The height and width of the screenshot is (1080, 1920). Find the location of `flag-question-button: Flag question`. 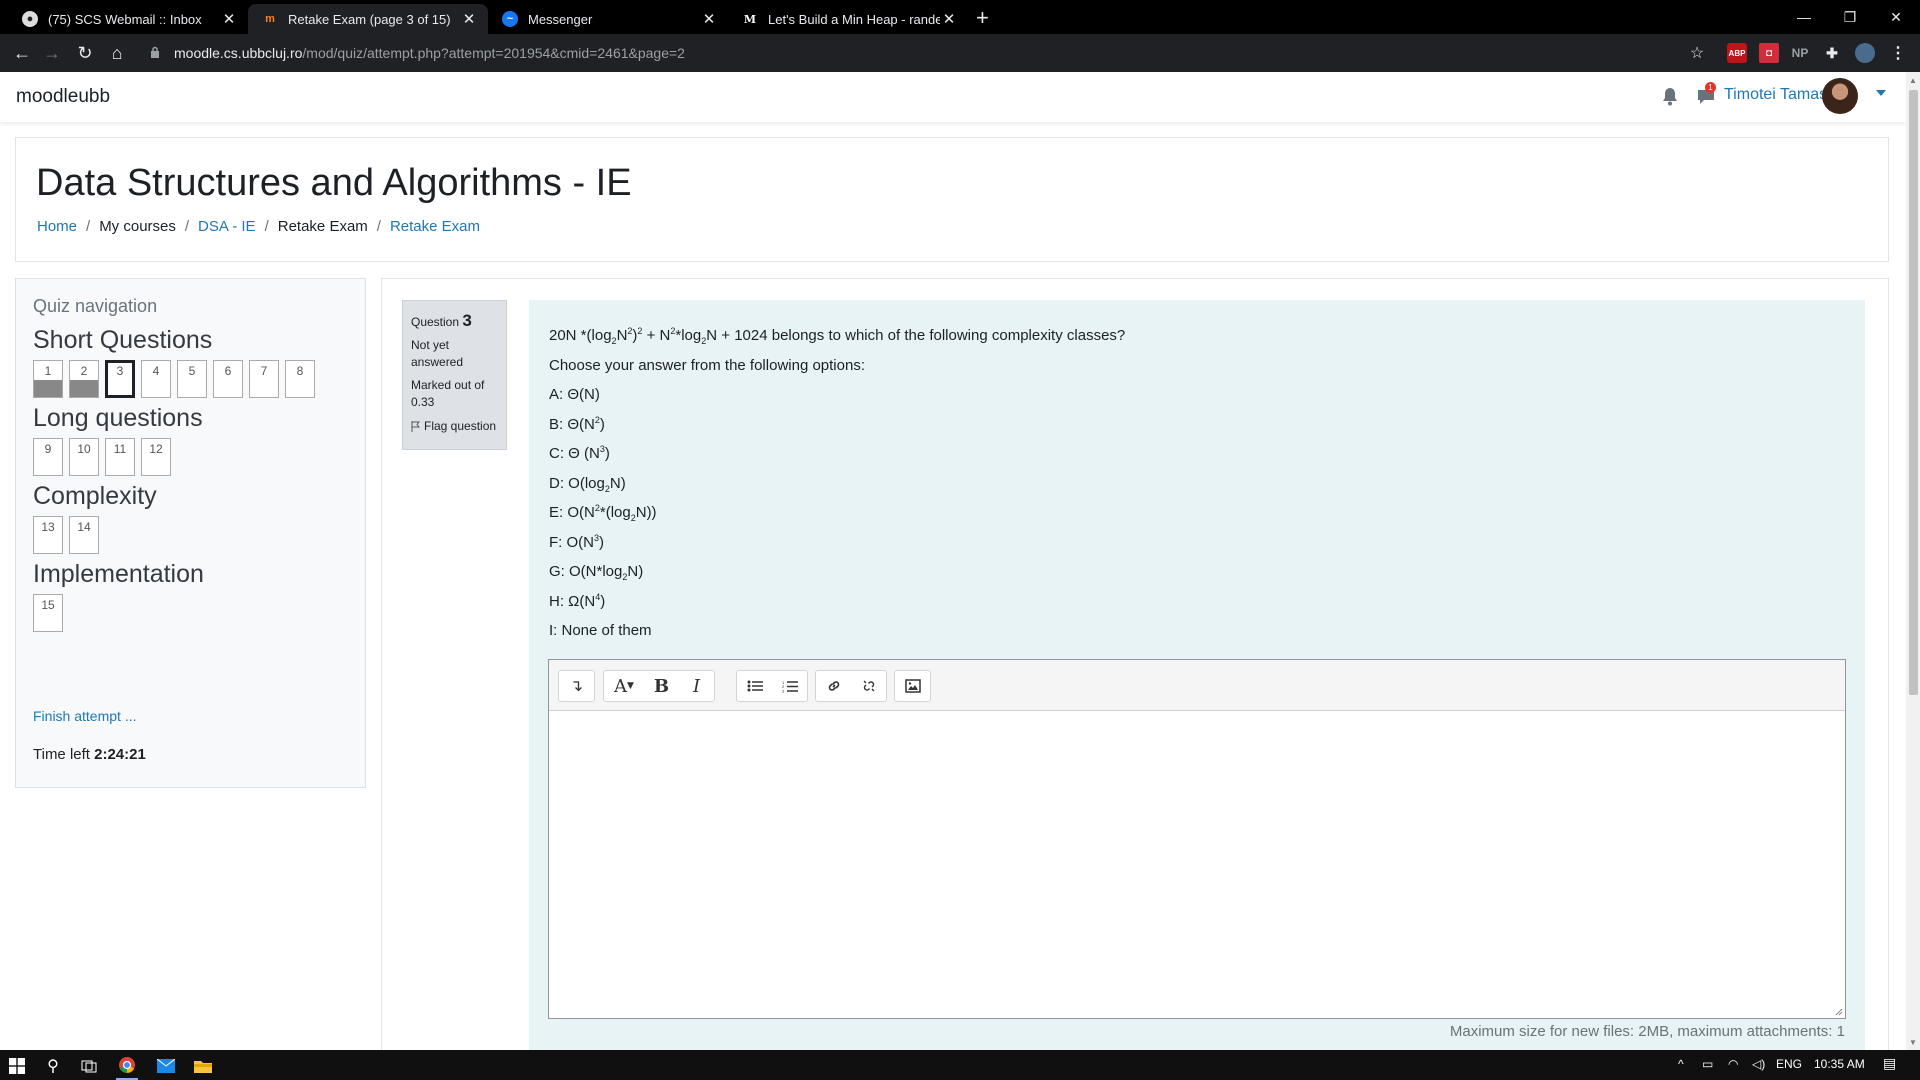

flag-question-button: Flag question is located at coordinates (454, 426).